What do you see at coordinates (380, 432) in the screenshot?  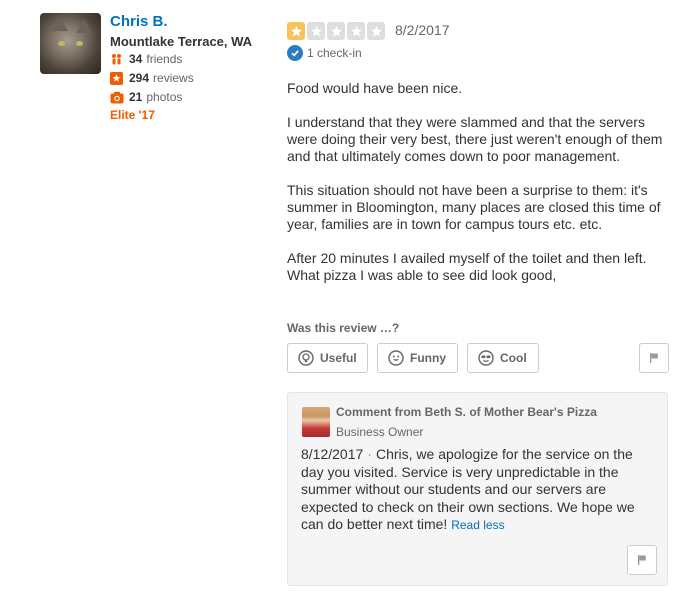 I see `comment-role: Business Owner` at bounding box center [380, 432].